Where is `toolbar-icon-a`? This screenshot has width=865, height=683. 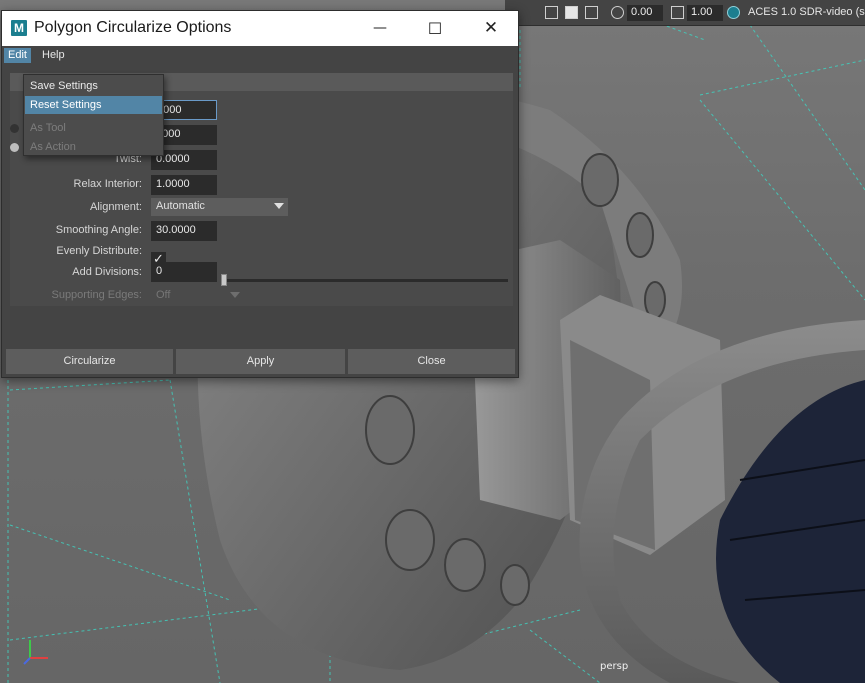
toolbar-icon-a is located at coordinates (551, 12).